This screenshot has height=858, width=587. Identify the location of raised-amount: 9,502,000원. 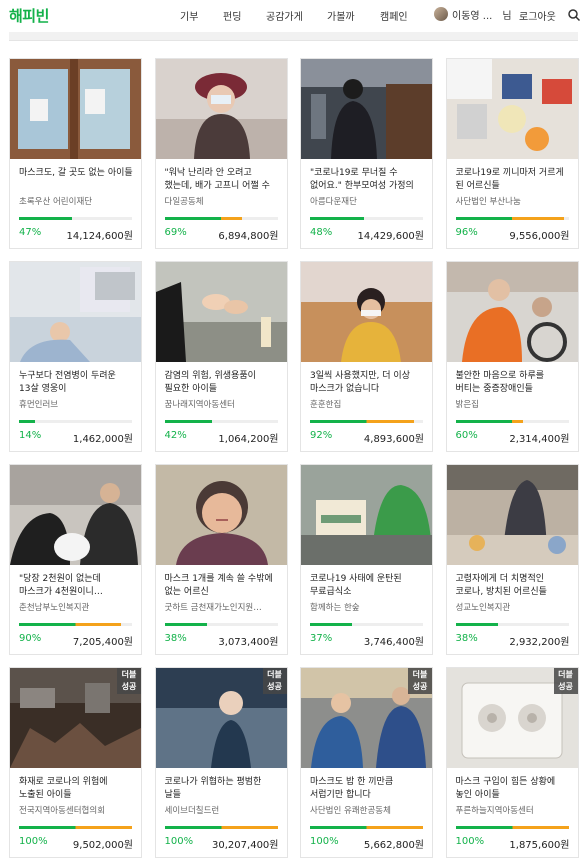
(102, 845).